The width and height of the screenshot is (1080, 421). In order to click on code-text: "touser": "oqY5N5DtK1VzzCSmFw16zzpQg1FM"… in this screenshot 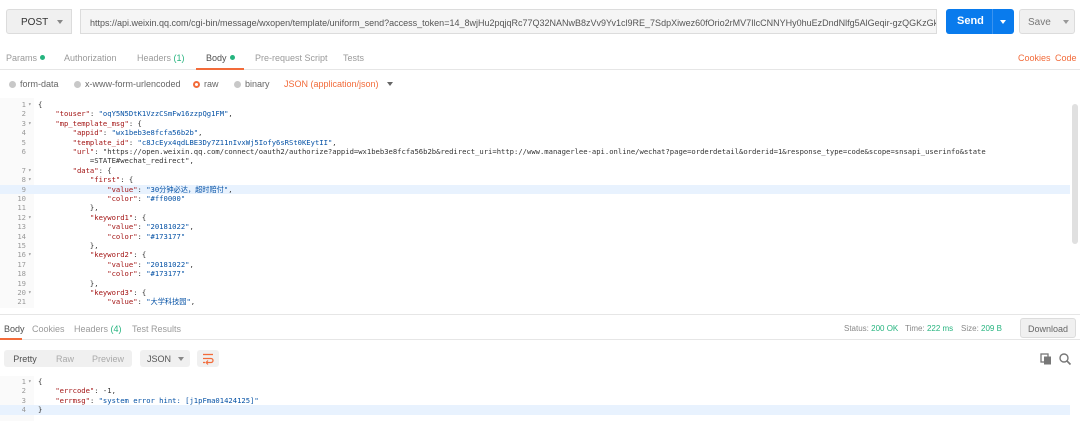, I will do `click(144, 114)`.